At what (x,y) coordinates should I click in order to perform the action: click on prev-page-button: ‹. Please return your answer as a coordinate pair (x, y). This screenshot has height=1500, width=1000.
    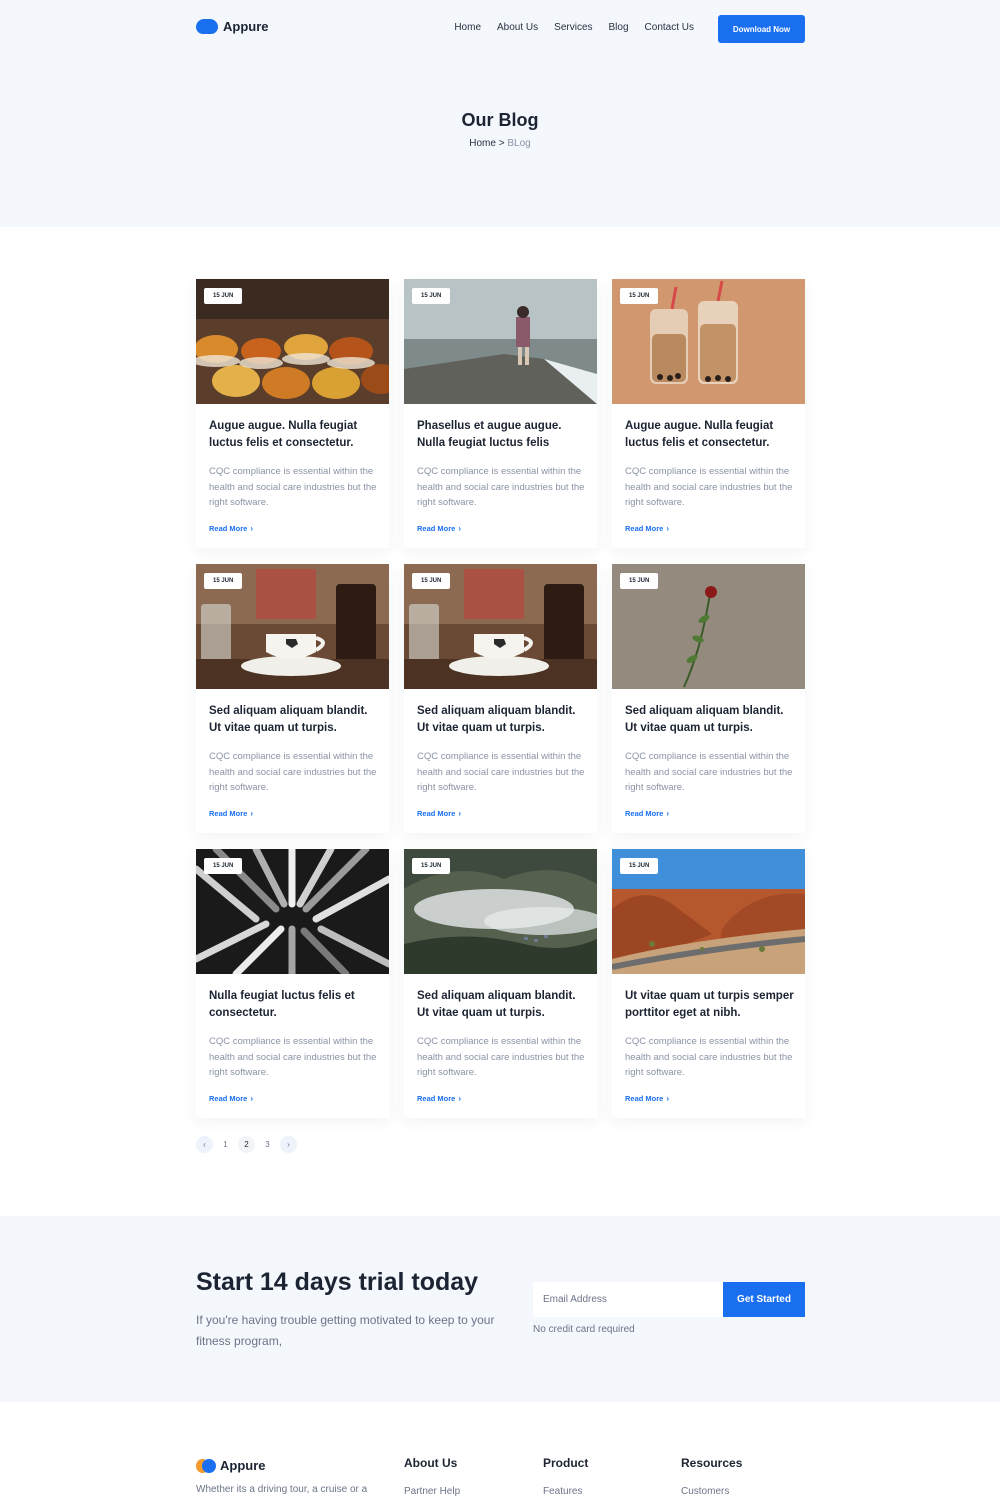
    Looking at the image, I should click on (204, 1144).